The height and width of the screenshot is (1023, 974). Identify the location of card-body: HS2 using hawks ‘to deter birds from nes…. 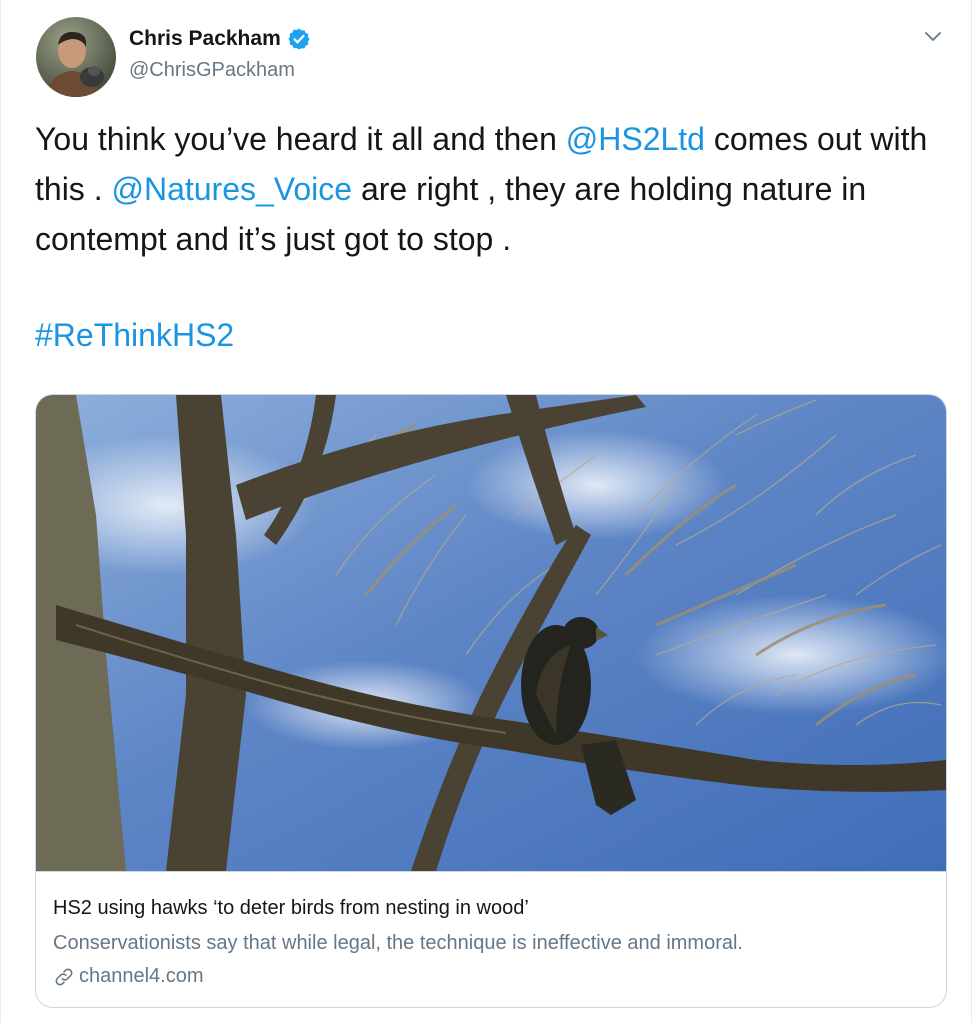
(491, 929).